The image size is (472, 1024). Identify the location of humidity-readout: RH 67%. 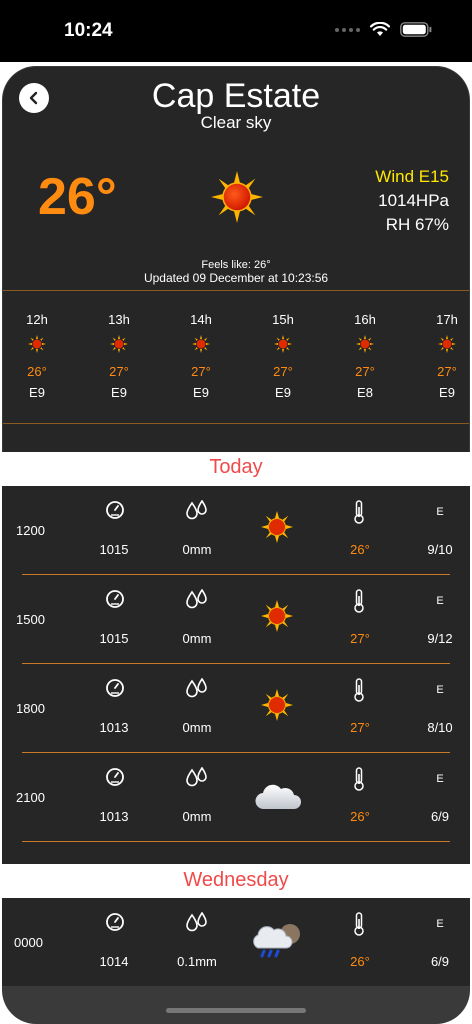
(417, 224).